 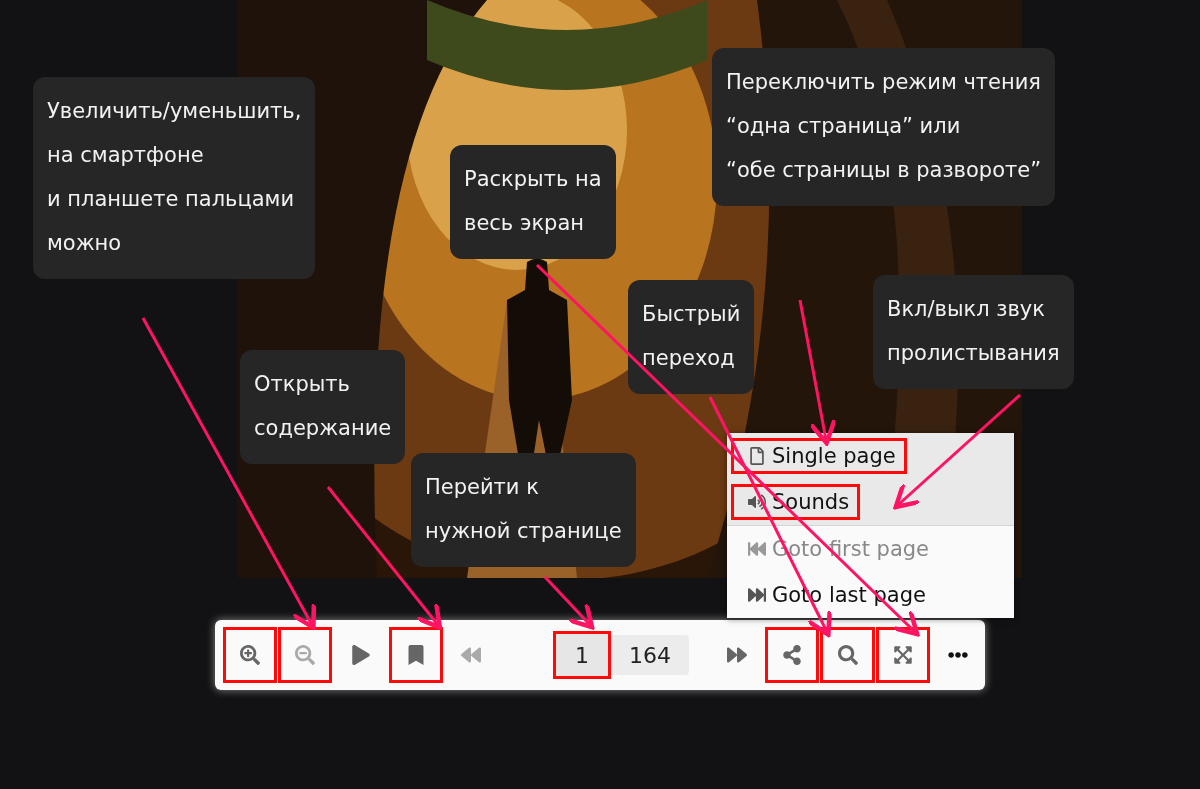 I want to click on zoom-in-icon, so click(x=250, y=655).